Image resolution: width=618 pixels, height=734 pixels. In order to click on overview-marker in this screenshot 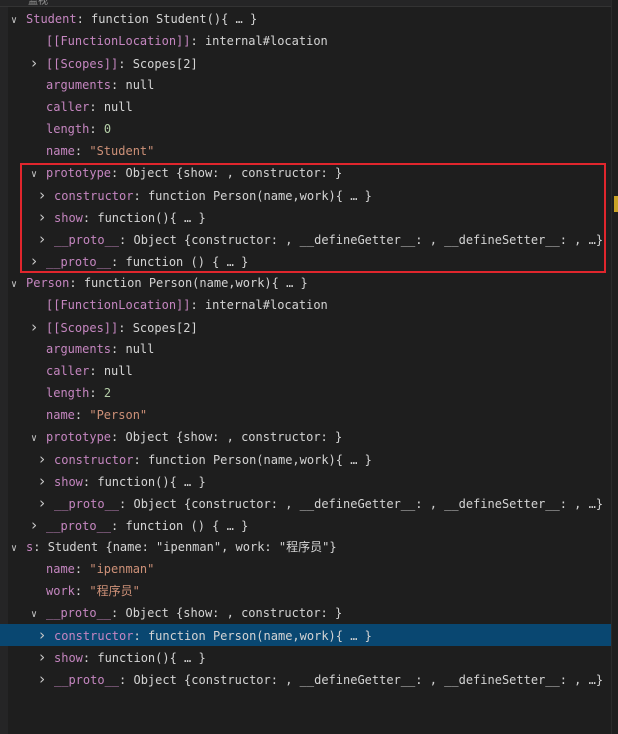, I will do `click(616, 204)`.